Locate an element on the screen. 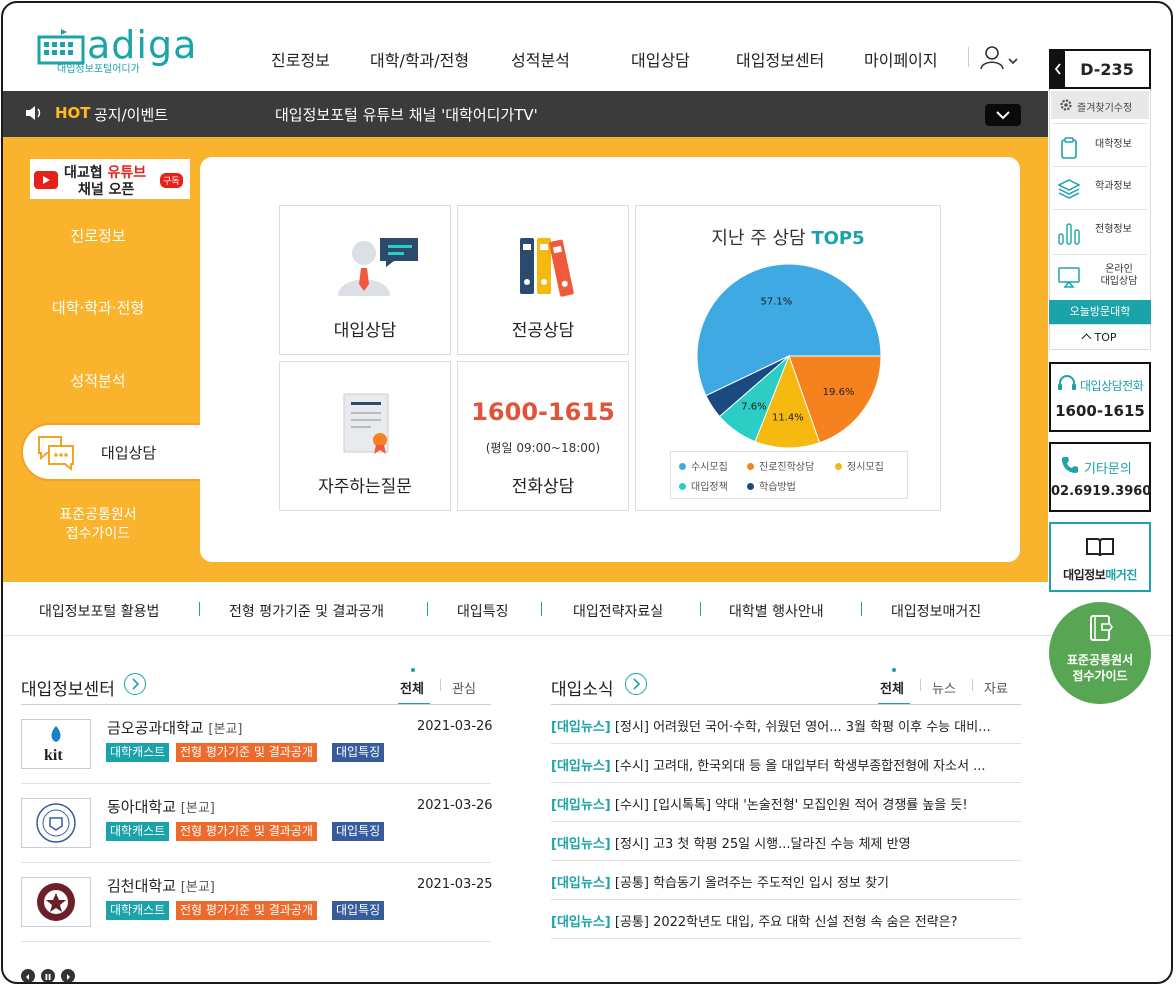  nav-university-admission: 대학/학과/전형 is located at coordinates (419, 59).